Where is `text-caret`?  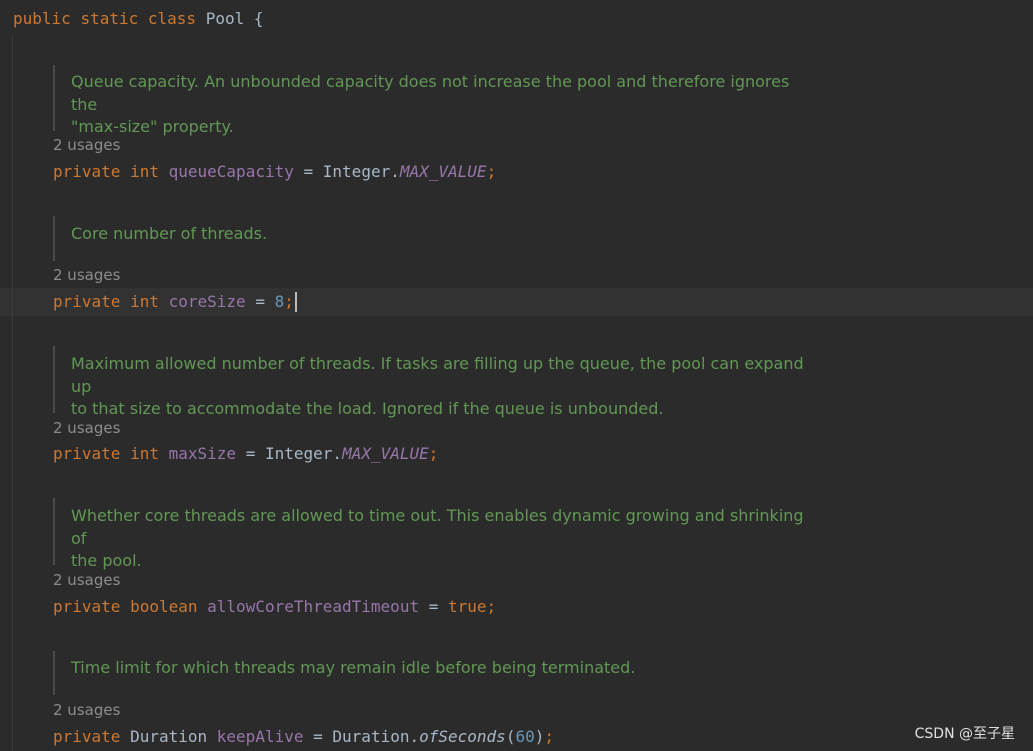 text-caret is located at coordinates (295, 302).